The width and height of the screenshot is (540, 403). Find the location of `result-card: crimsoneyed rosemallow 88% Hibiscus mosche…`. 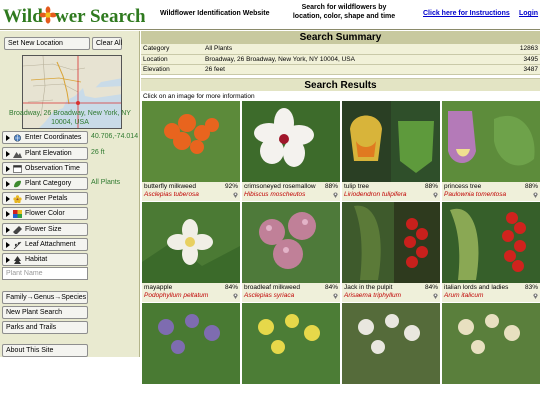

result-card: crimsoneyed rosemallow 88% Hibiscus mosche… is located at coordinates (291, 151).